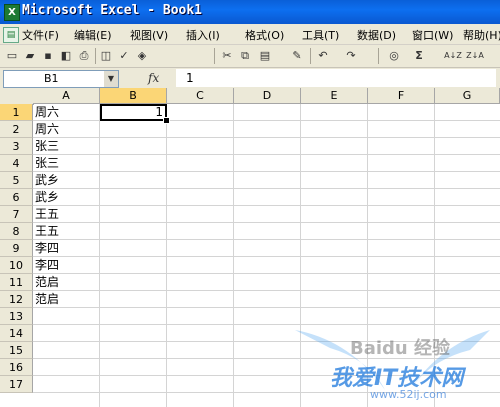 The height and width of the screenshot is (407, 500). Describe the element at coordinates (12, 56) in the screenshot. I see `new-icon: ▭` at that location.